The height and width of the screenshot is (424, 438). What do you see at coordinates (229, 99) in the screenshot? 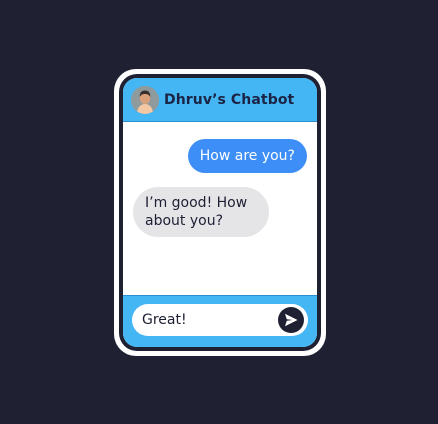
I see `chat-title: Dhruv’s Chatbot` at bounding box center [229, 99].